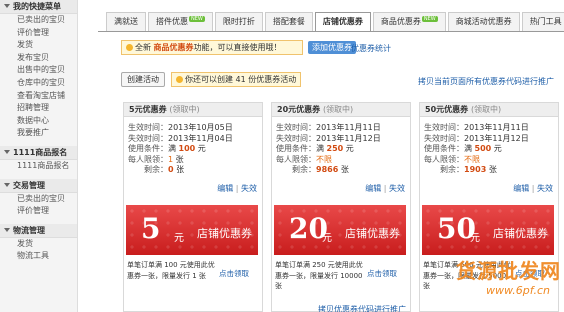  Describe the element at coordinates (126, 21) in the screenshot. I see `tab-item: 满就送` at that location.